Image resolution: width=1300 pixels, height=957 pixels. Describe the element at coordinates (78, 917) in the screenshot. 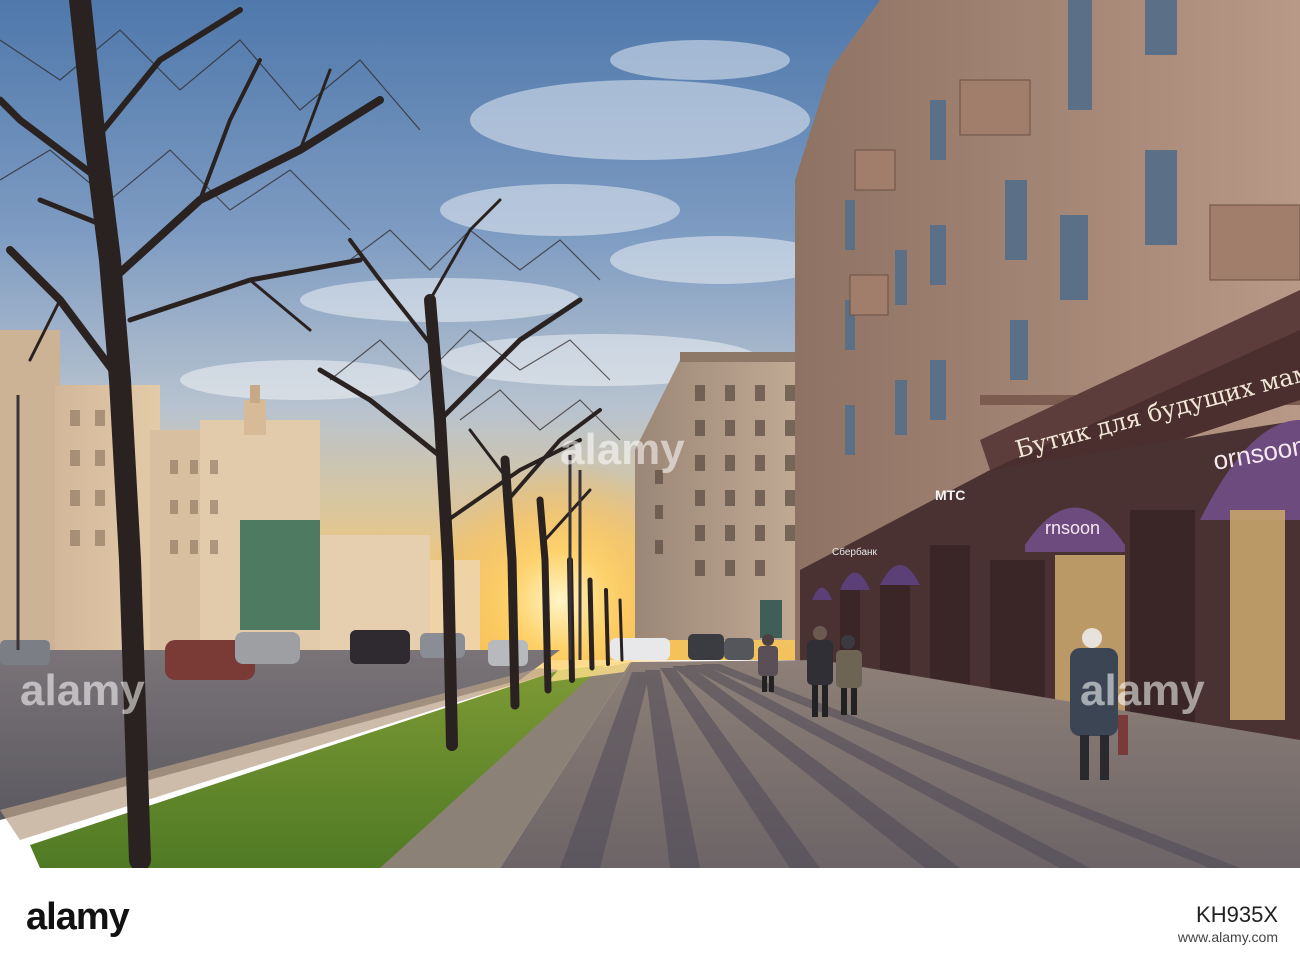

I see `alamy-logo: alamy` at that location.